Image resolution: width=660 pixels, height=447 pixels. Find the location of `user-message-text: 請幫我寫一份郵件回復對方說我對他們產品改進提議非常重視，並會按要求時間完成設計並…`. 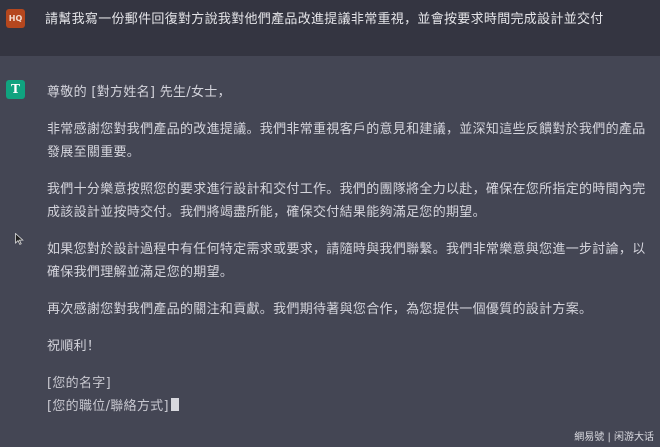

user-message-text: 請幫我寫一份郵件回復對方說我對他們產品改進提議非常重視，並會按要求時間完成設計並… is located at coordinates (324, 19).